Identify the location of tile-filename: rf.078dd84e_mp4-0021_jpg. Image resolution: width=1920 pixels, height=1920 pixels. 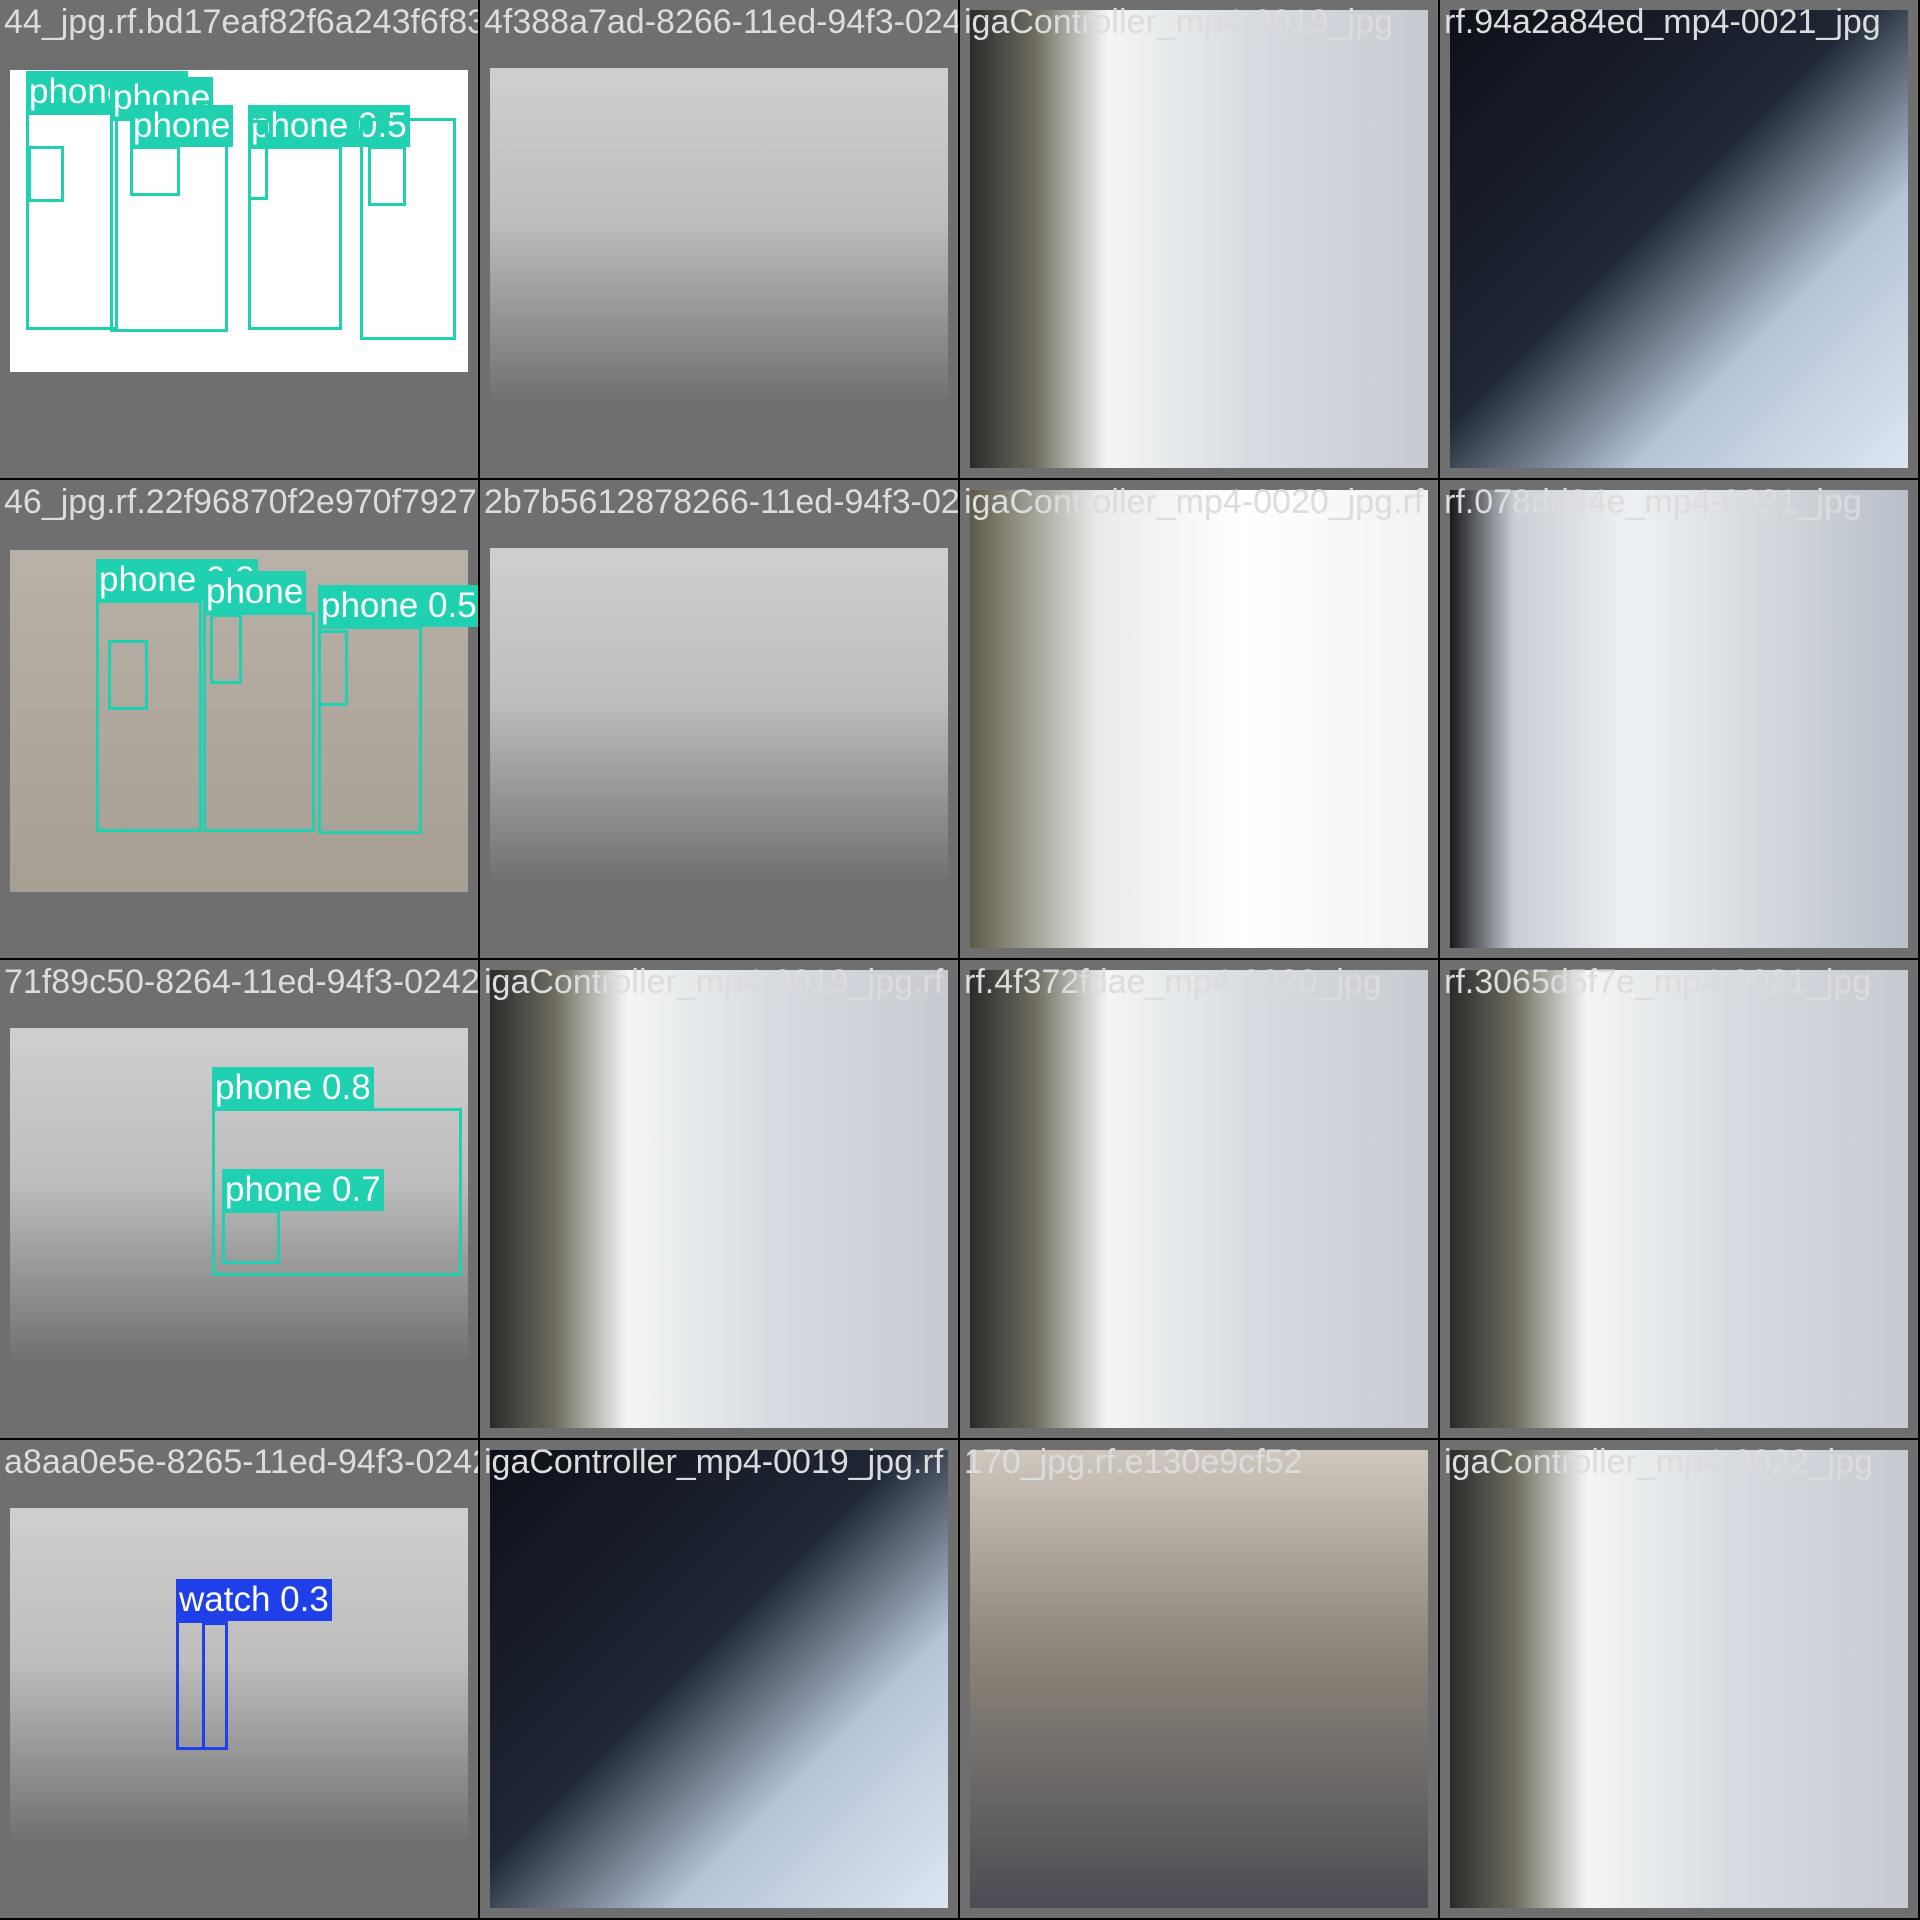
(1653, 502).